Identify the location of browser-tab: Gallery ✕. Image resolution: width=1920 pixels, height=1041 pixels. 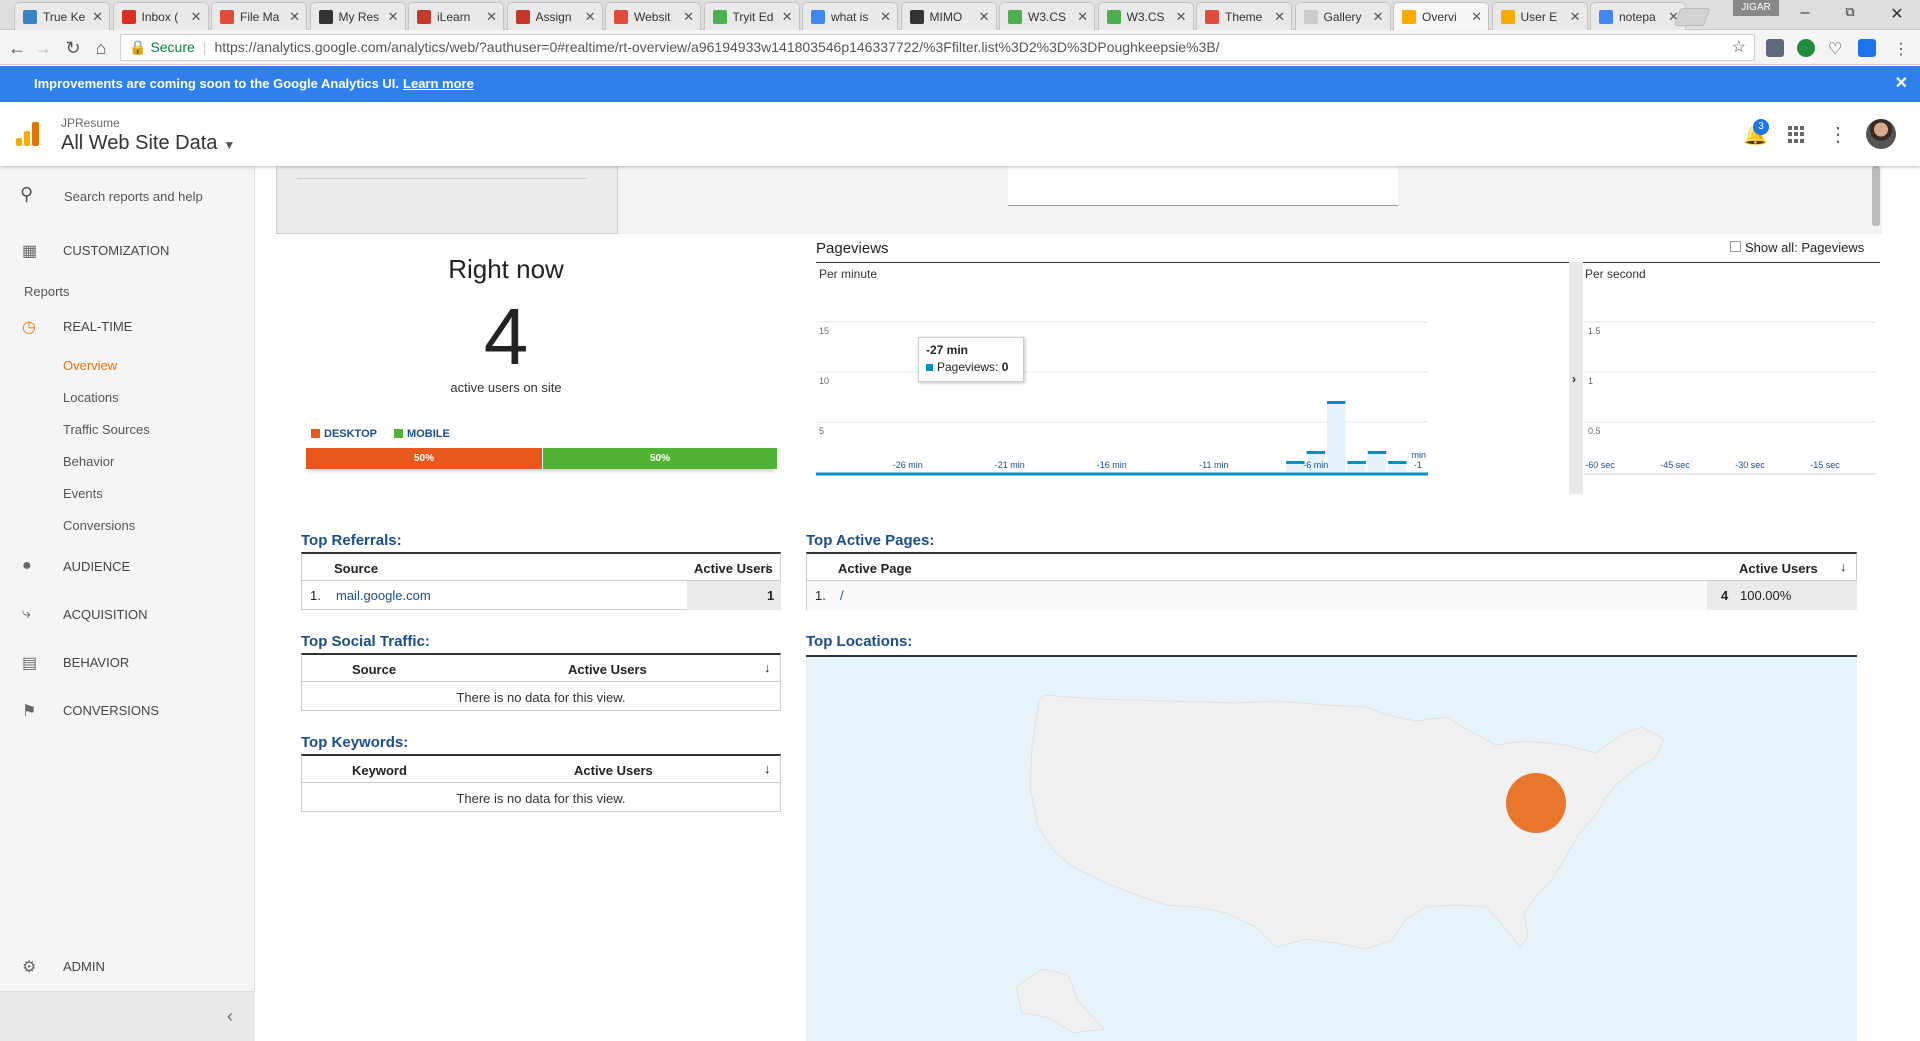
(1342, 16).